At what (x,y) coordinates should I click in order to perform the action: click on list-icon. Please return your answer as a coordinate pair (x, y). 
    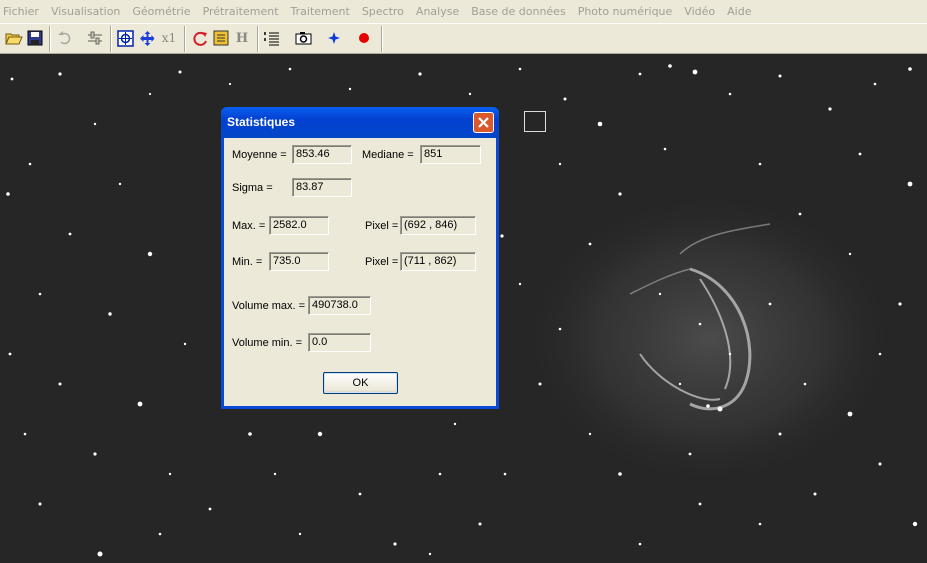
    Looking at the image, I should click on (221, 38).